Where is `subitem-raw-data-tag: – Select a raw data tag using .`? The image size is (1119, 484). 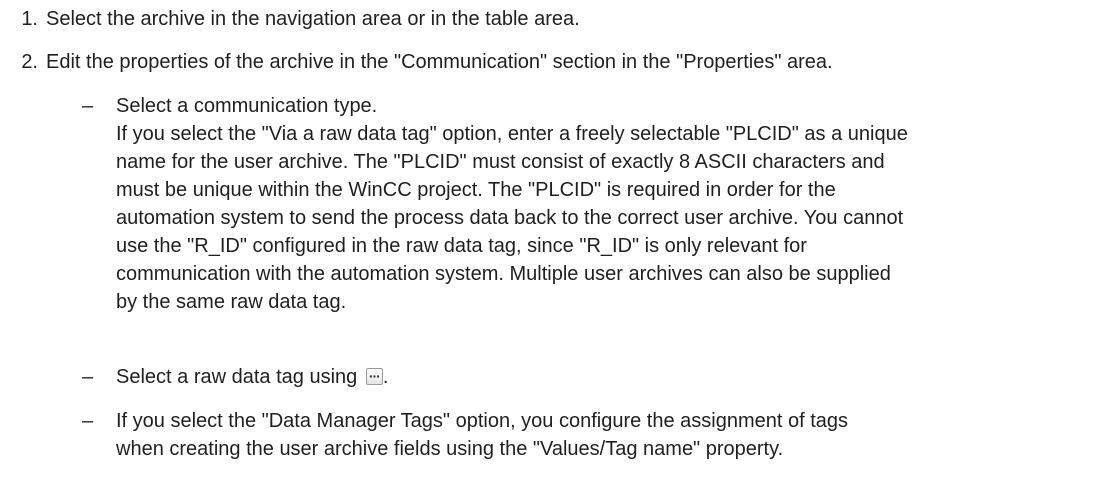
subitem-raw-data-tag: – Select a raw data tag using . is located at coordinates (587, 376).